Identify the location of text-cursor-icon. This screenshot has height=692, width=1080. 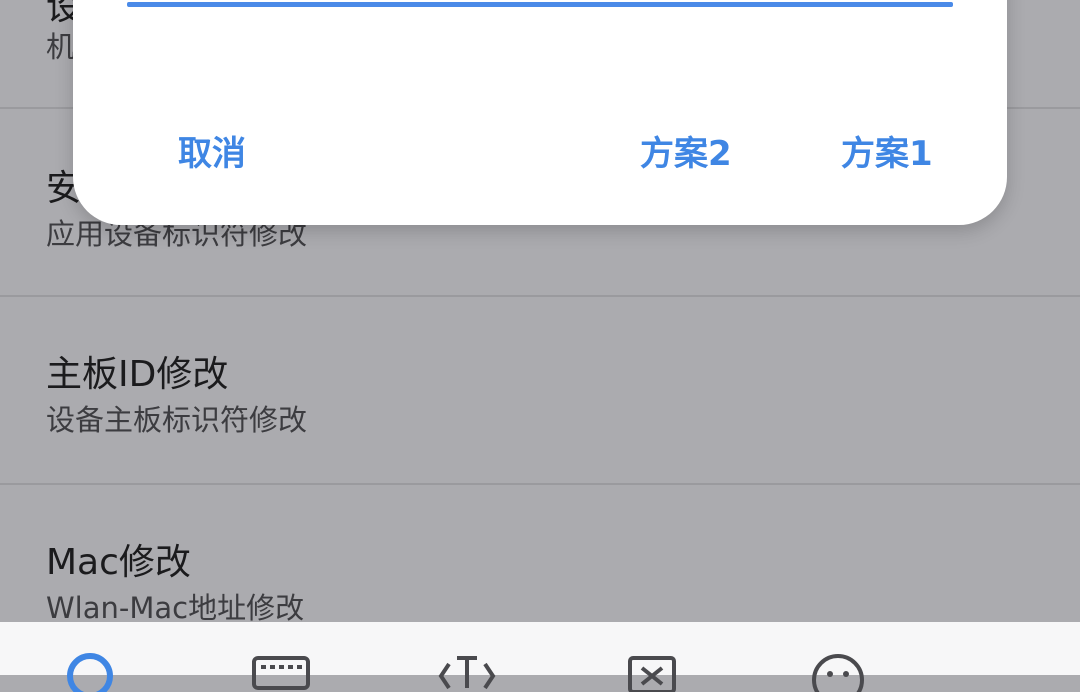
(467, 672).